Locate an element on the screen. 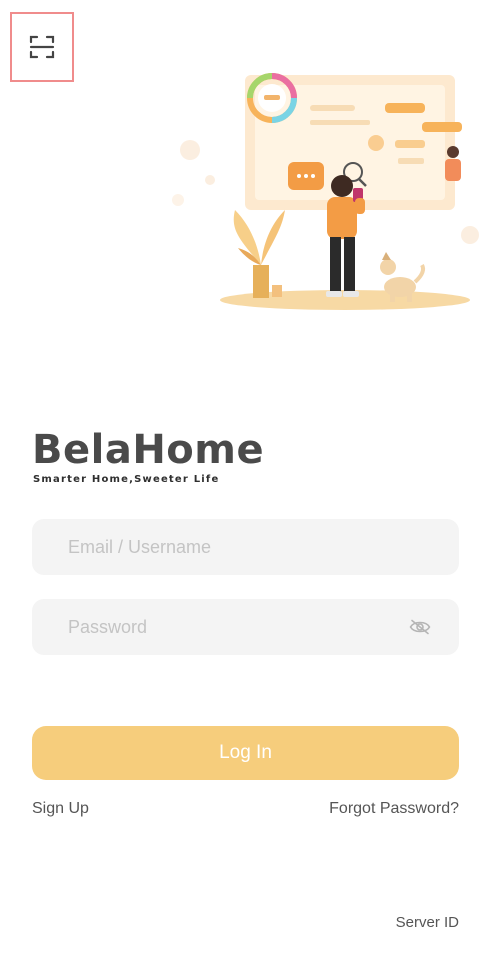  scan-button is located at coordinates (42, 47).